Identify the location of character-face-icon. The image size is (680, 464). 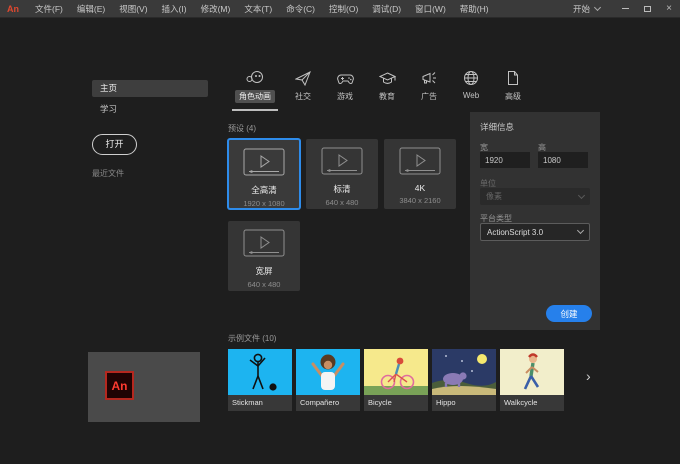
(255, 76).